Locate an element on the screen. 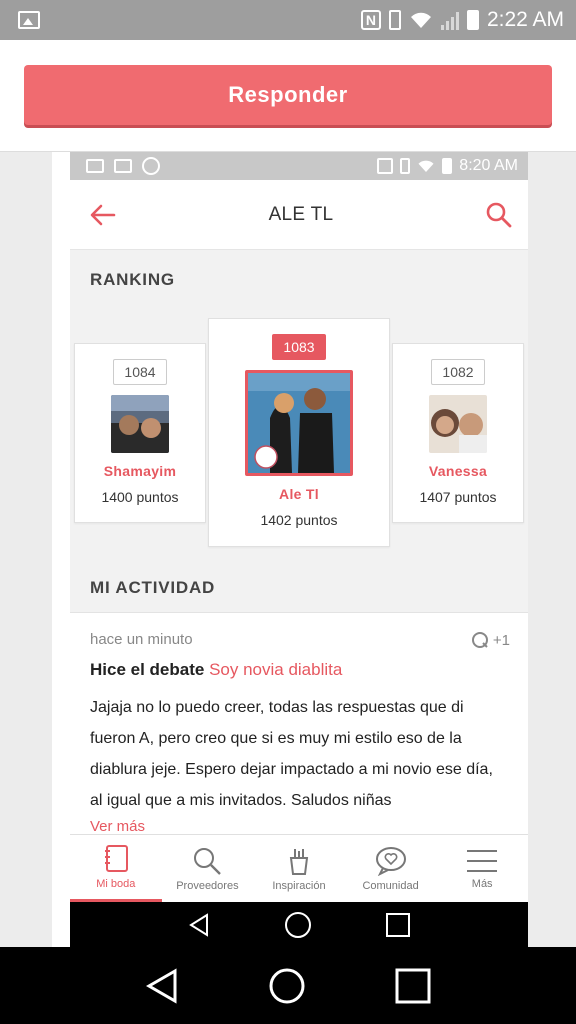  ranking-name: Vanessa is located at coordinates (458, 471).